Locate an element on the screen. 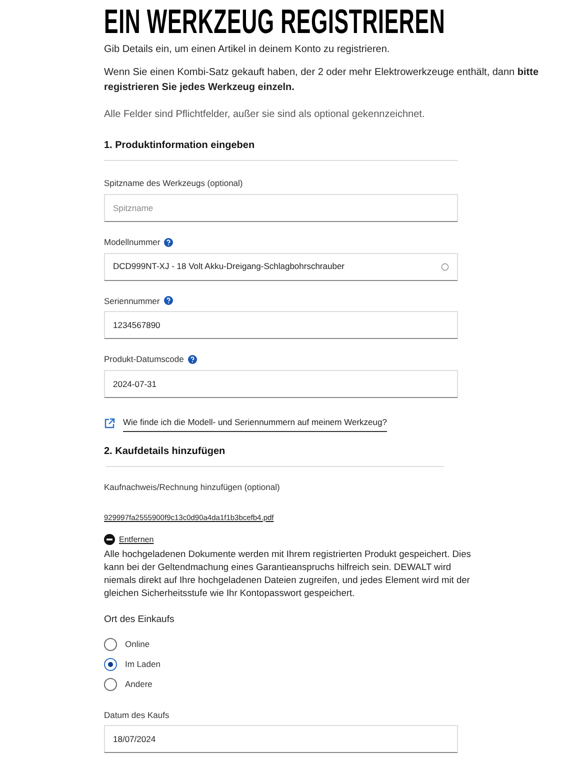 Image resolution: width=578 pixels, height=773 pixels. remove-icon is located at coordinates (109, 539).